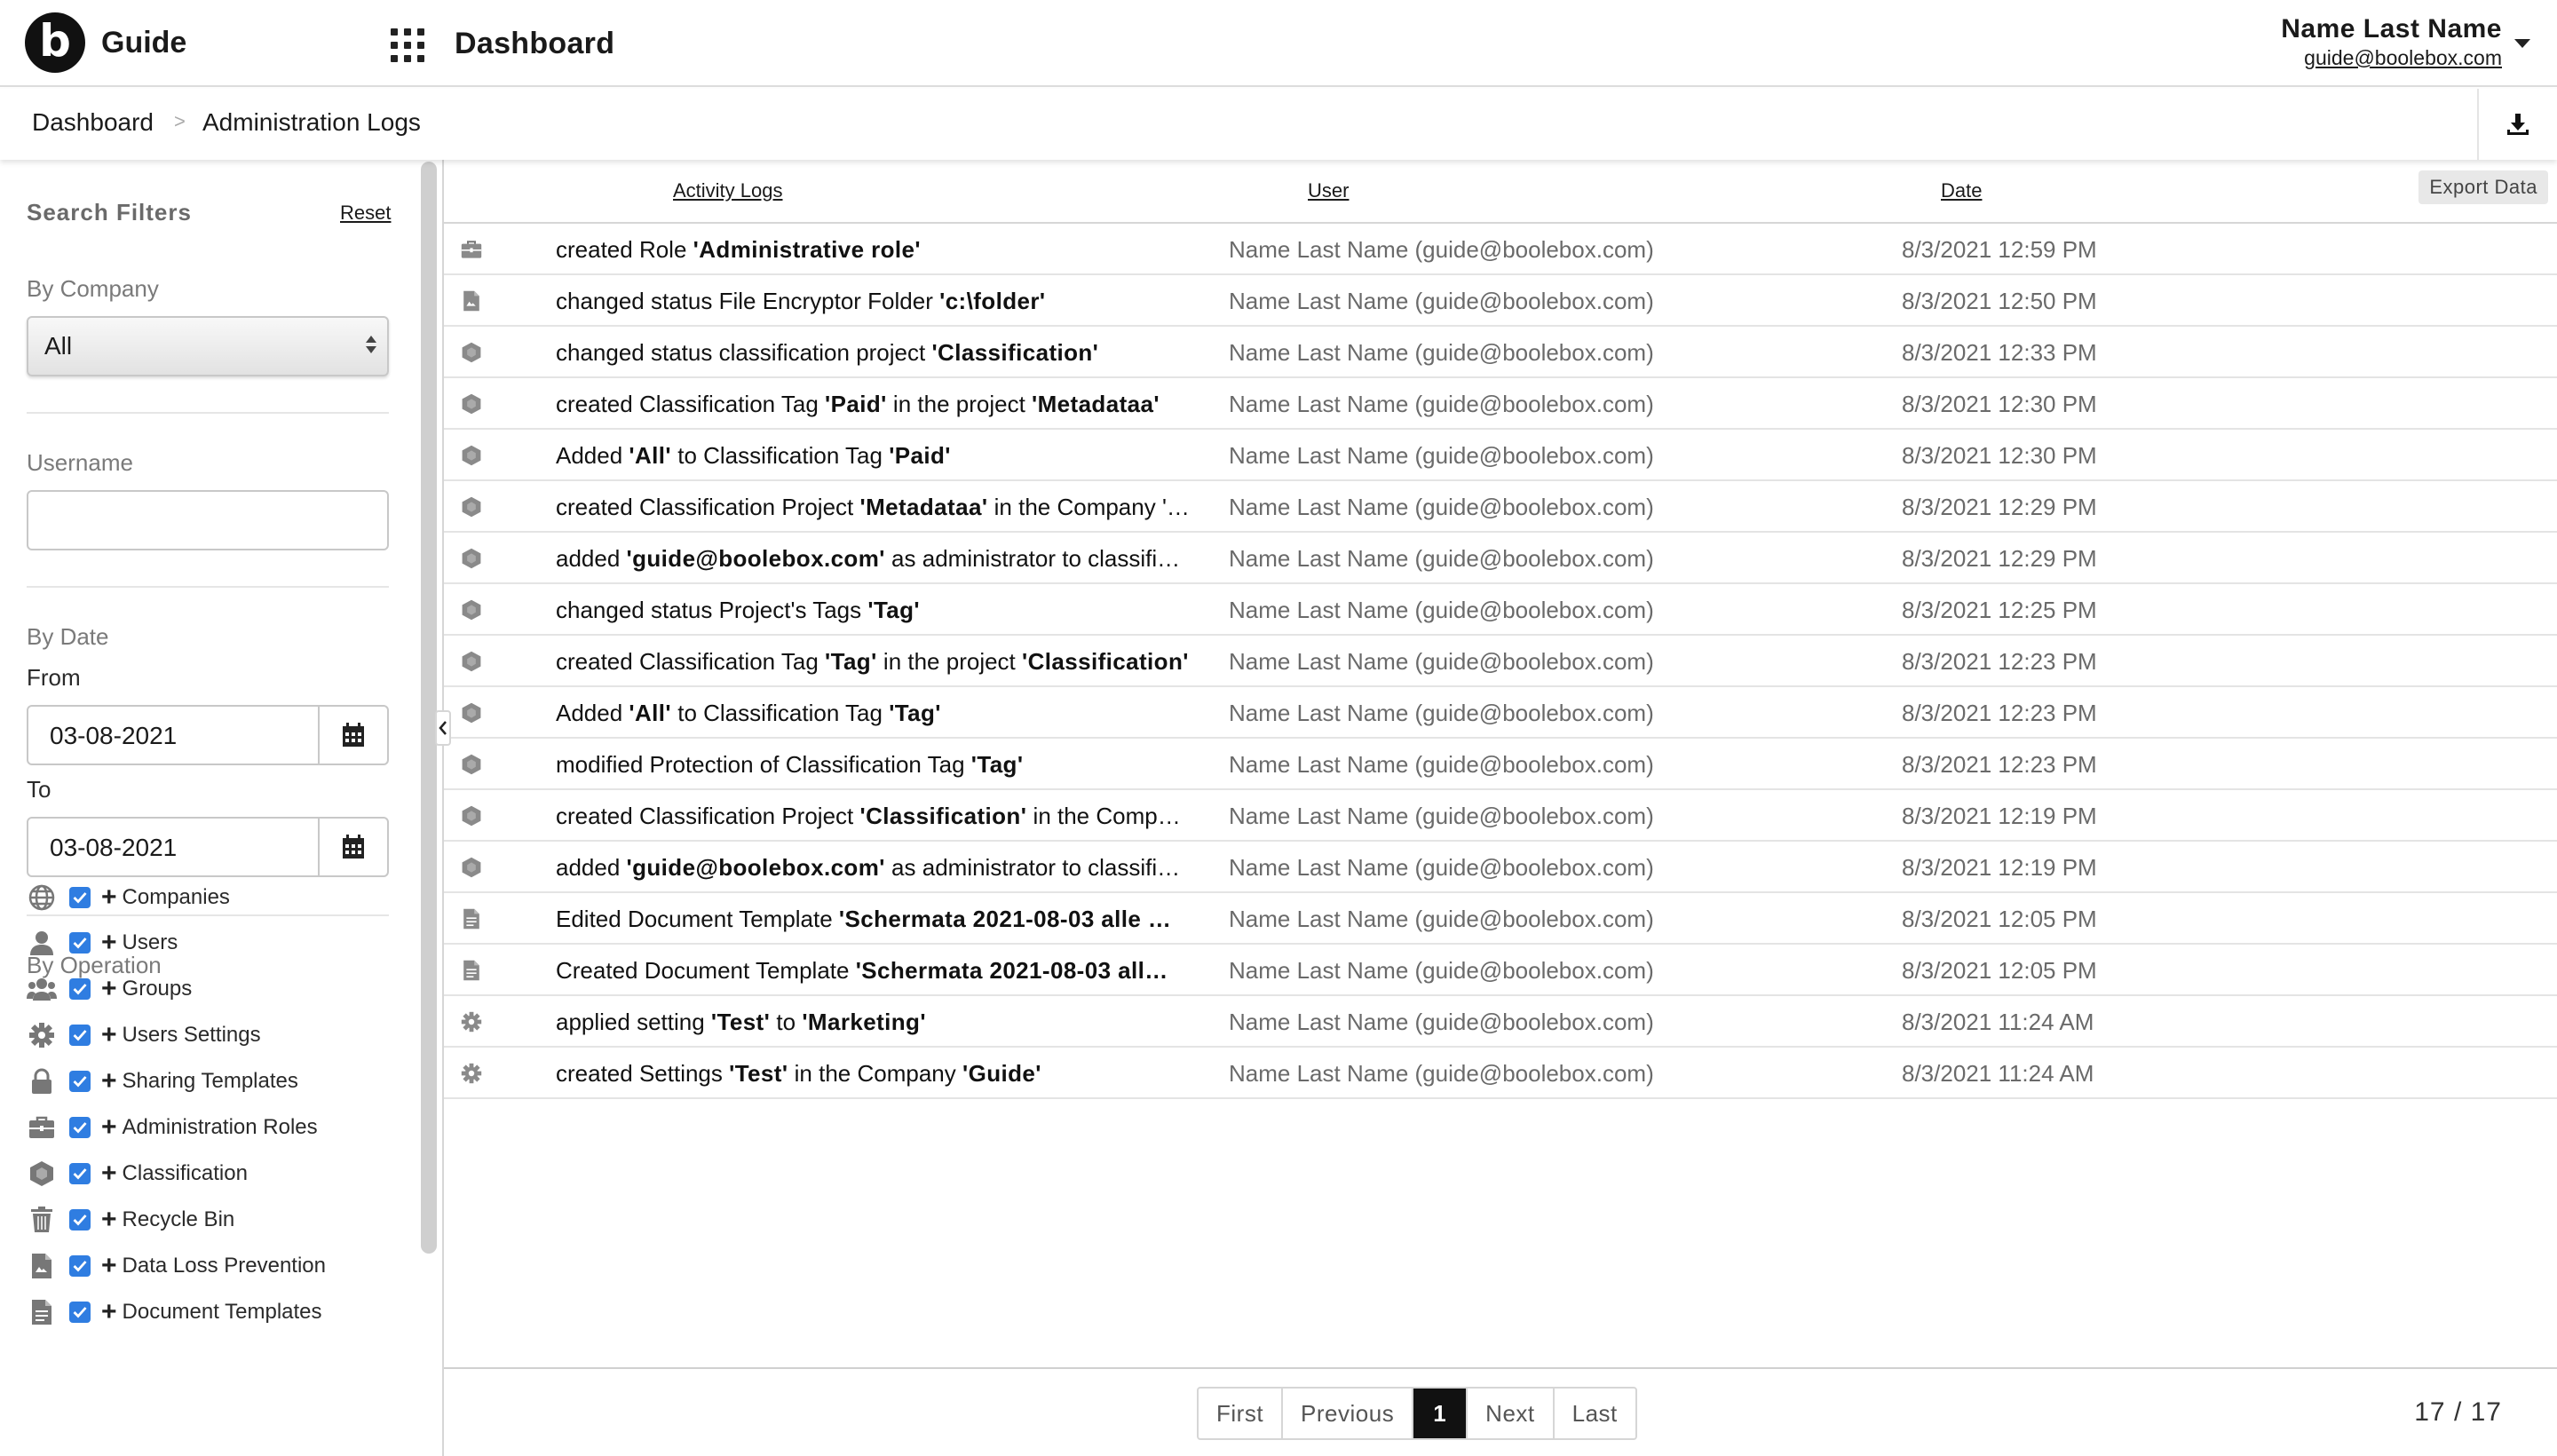 The height and width of the screenshot is (1456, 2557). I want to click on activity-highlight: 'Administrative role', so click(807, 250).